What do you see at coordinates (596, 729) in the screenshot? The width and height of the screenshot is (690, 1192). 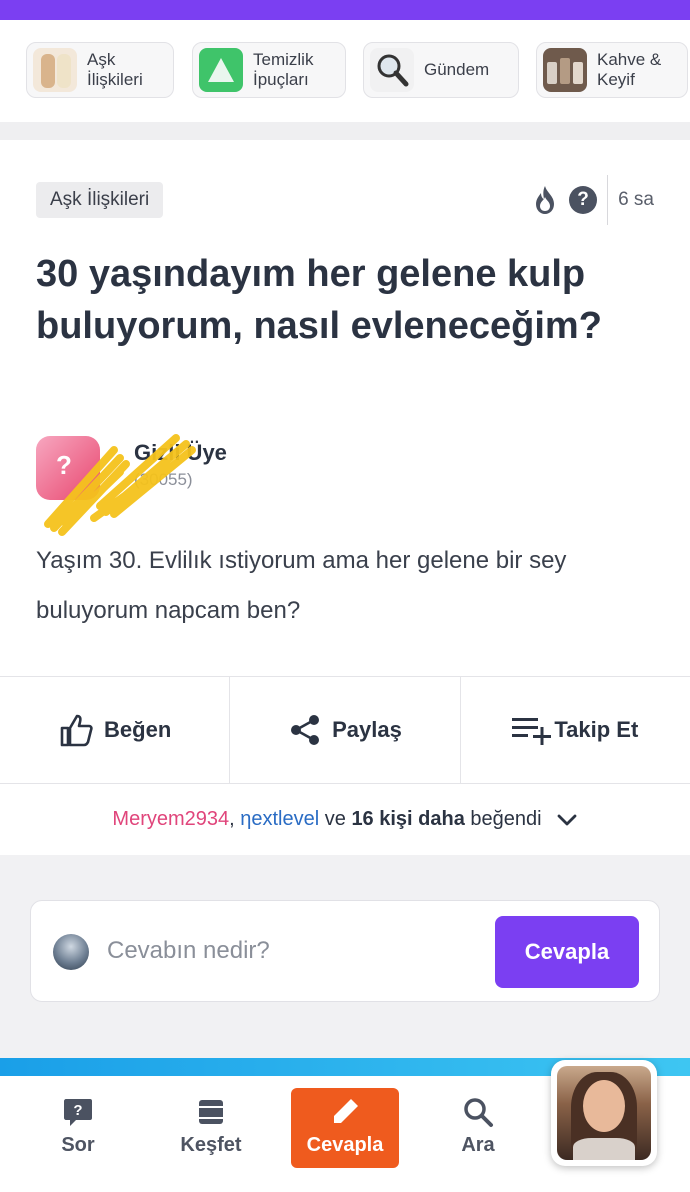 I see `follow-label: Takip Et` at bounding box center [596, 729].